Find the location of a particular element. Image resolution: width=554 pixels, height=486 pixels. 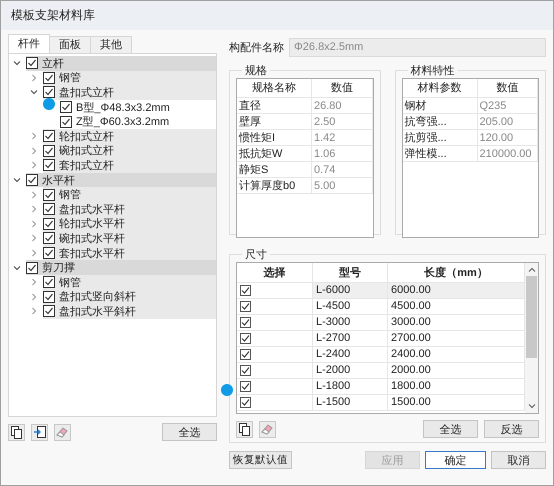

marker-dot is located at coordinates (227, 390).